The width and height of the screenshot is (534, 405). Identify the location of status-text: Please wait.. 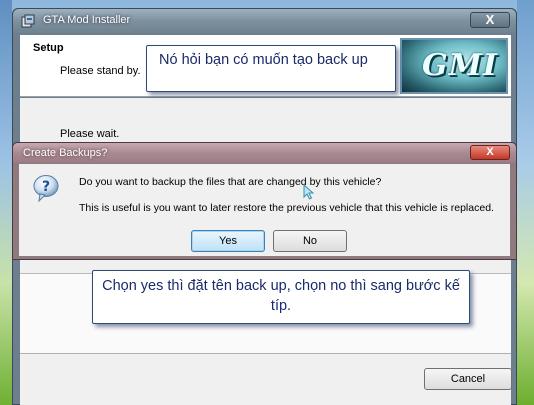
(90, 134).